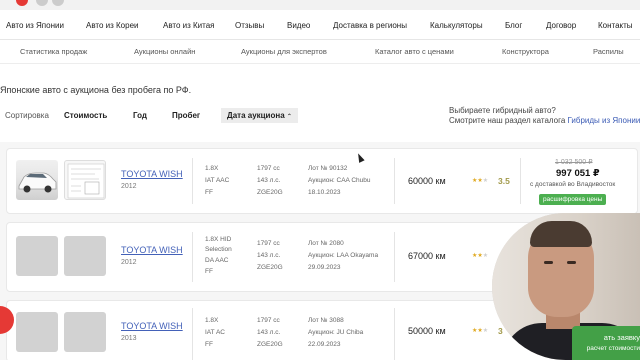 This screenshot has height=360, width=640. I want to click on presenter-hair, so click(561, 234).